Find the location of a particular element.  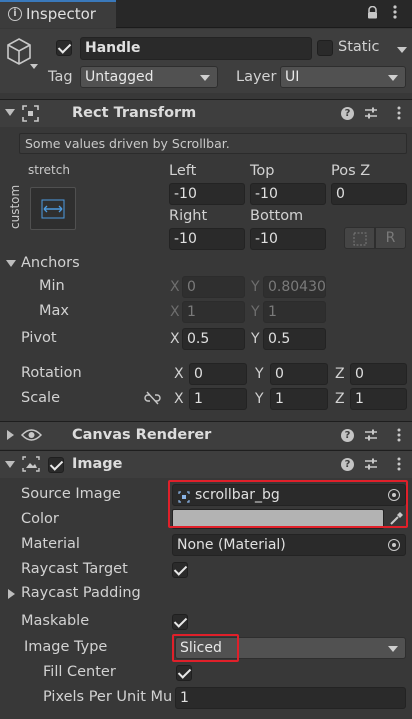

image-title: Image is located at coordinates (97, 464).